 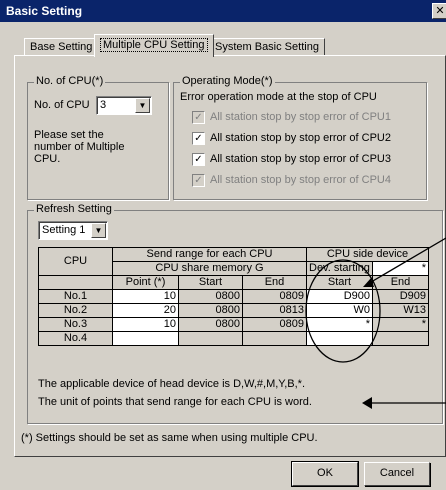 I want to click on cancel-button: Cancel, so click(x=397, y=474).